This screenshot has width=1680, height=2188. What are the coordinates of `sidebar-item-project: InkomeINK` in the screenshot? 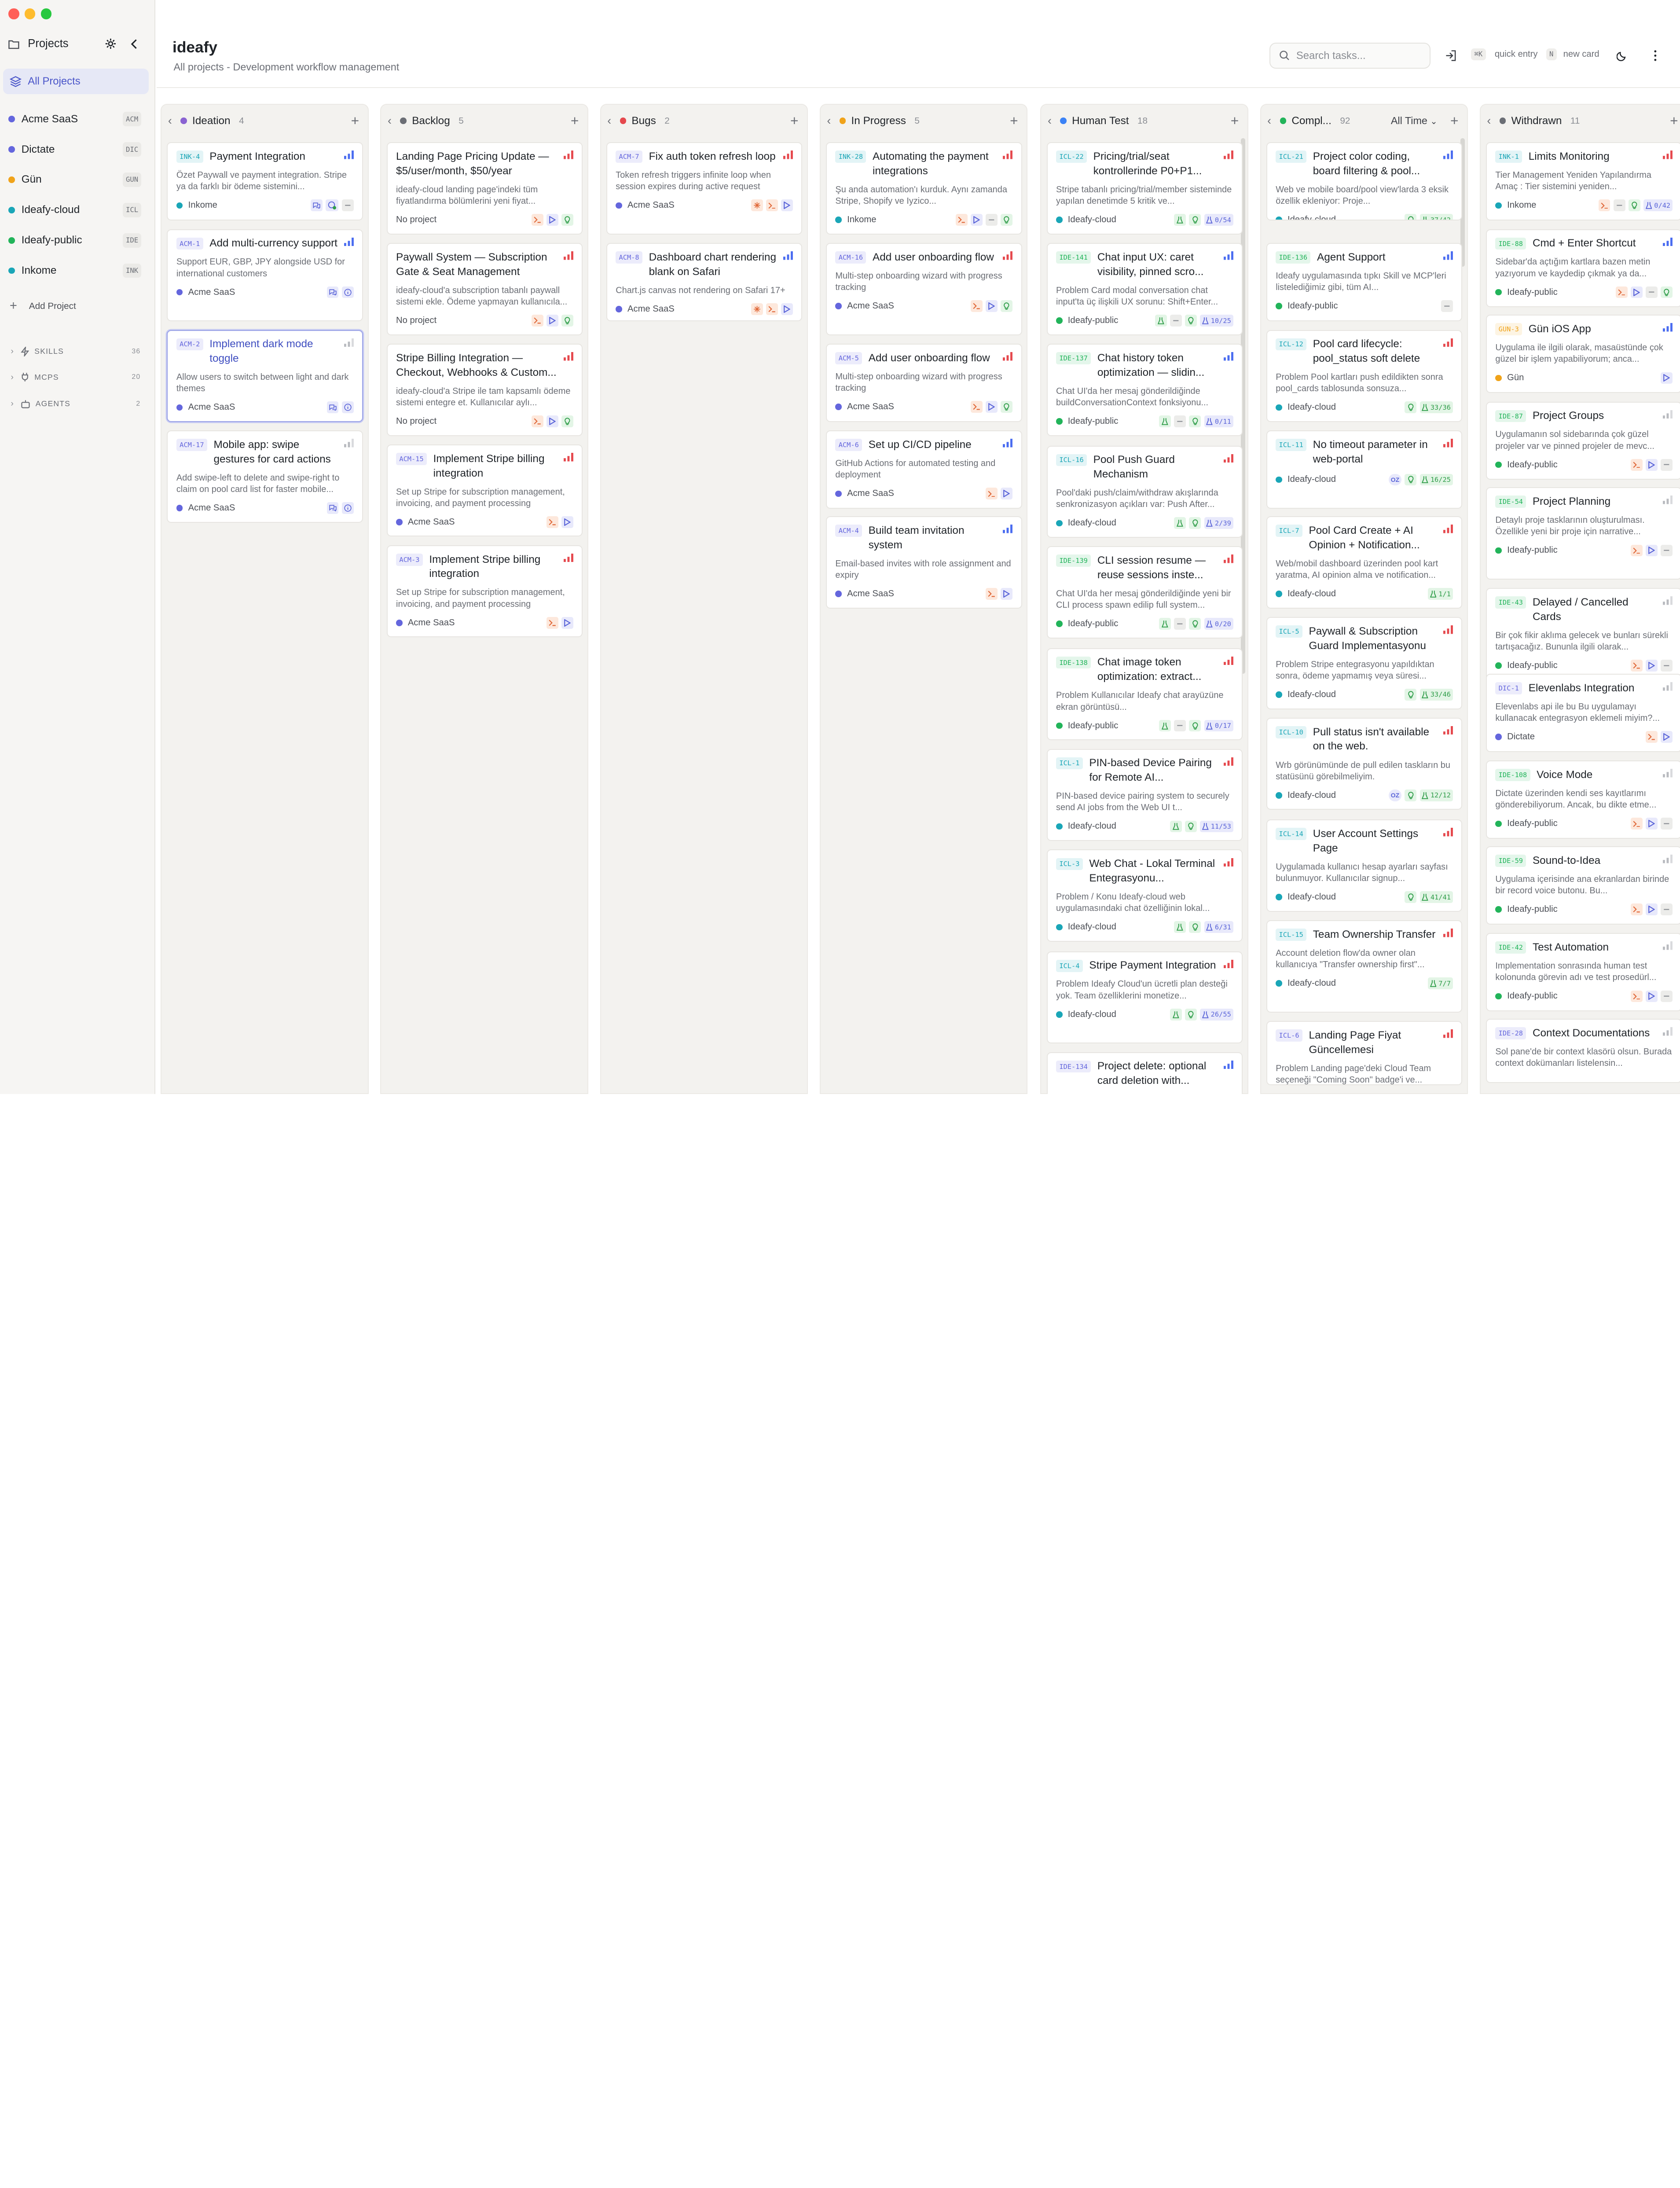 It's located at (77, 271).